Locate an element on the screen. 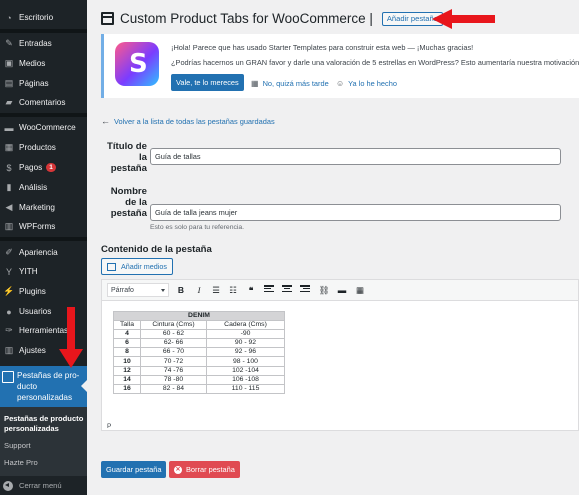 The height and width of the screenshot is (495, 579). table-row: 4 60 - 62 -90 is located at coordinates (199, 334).